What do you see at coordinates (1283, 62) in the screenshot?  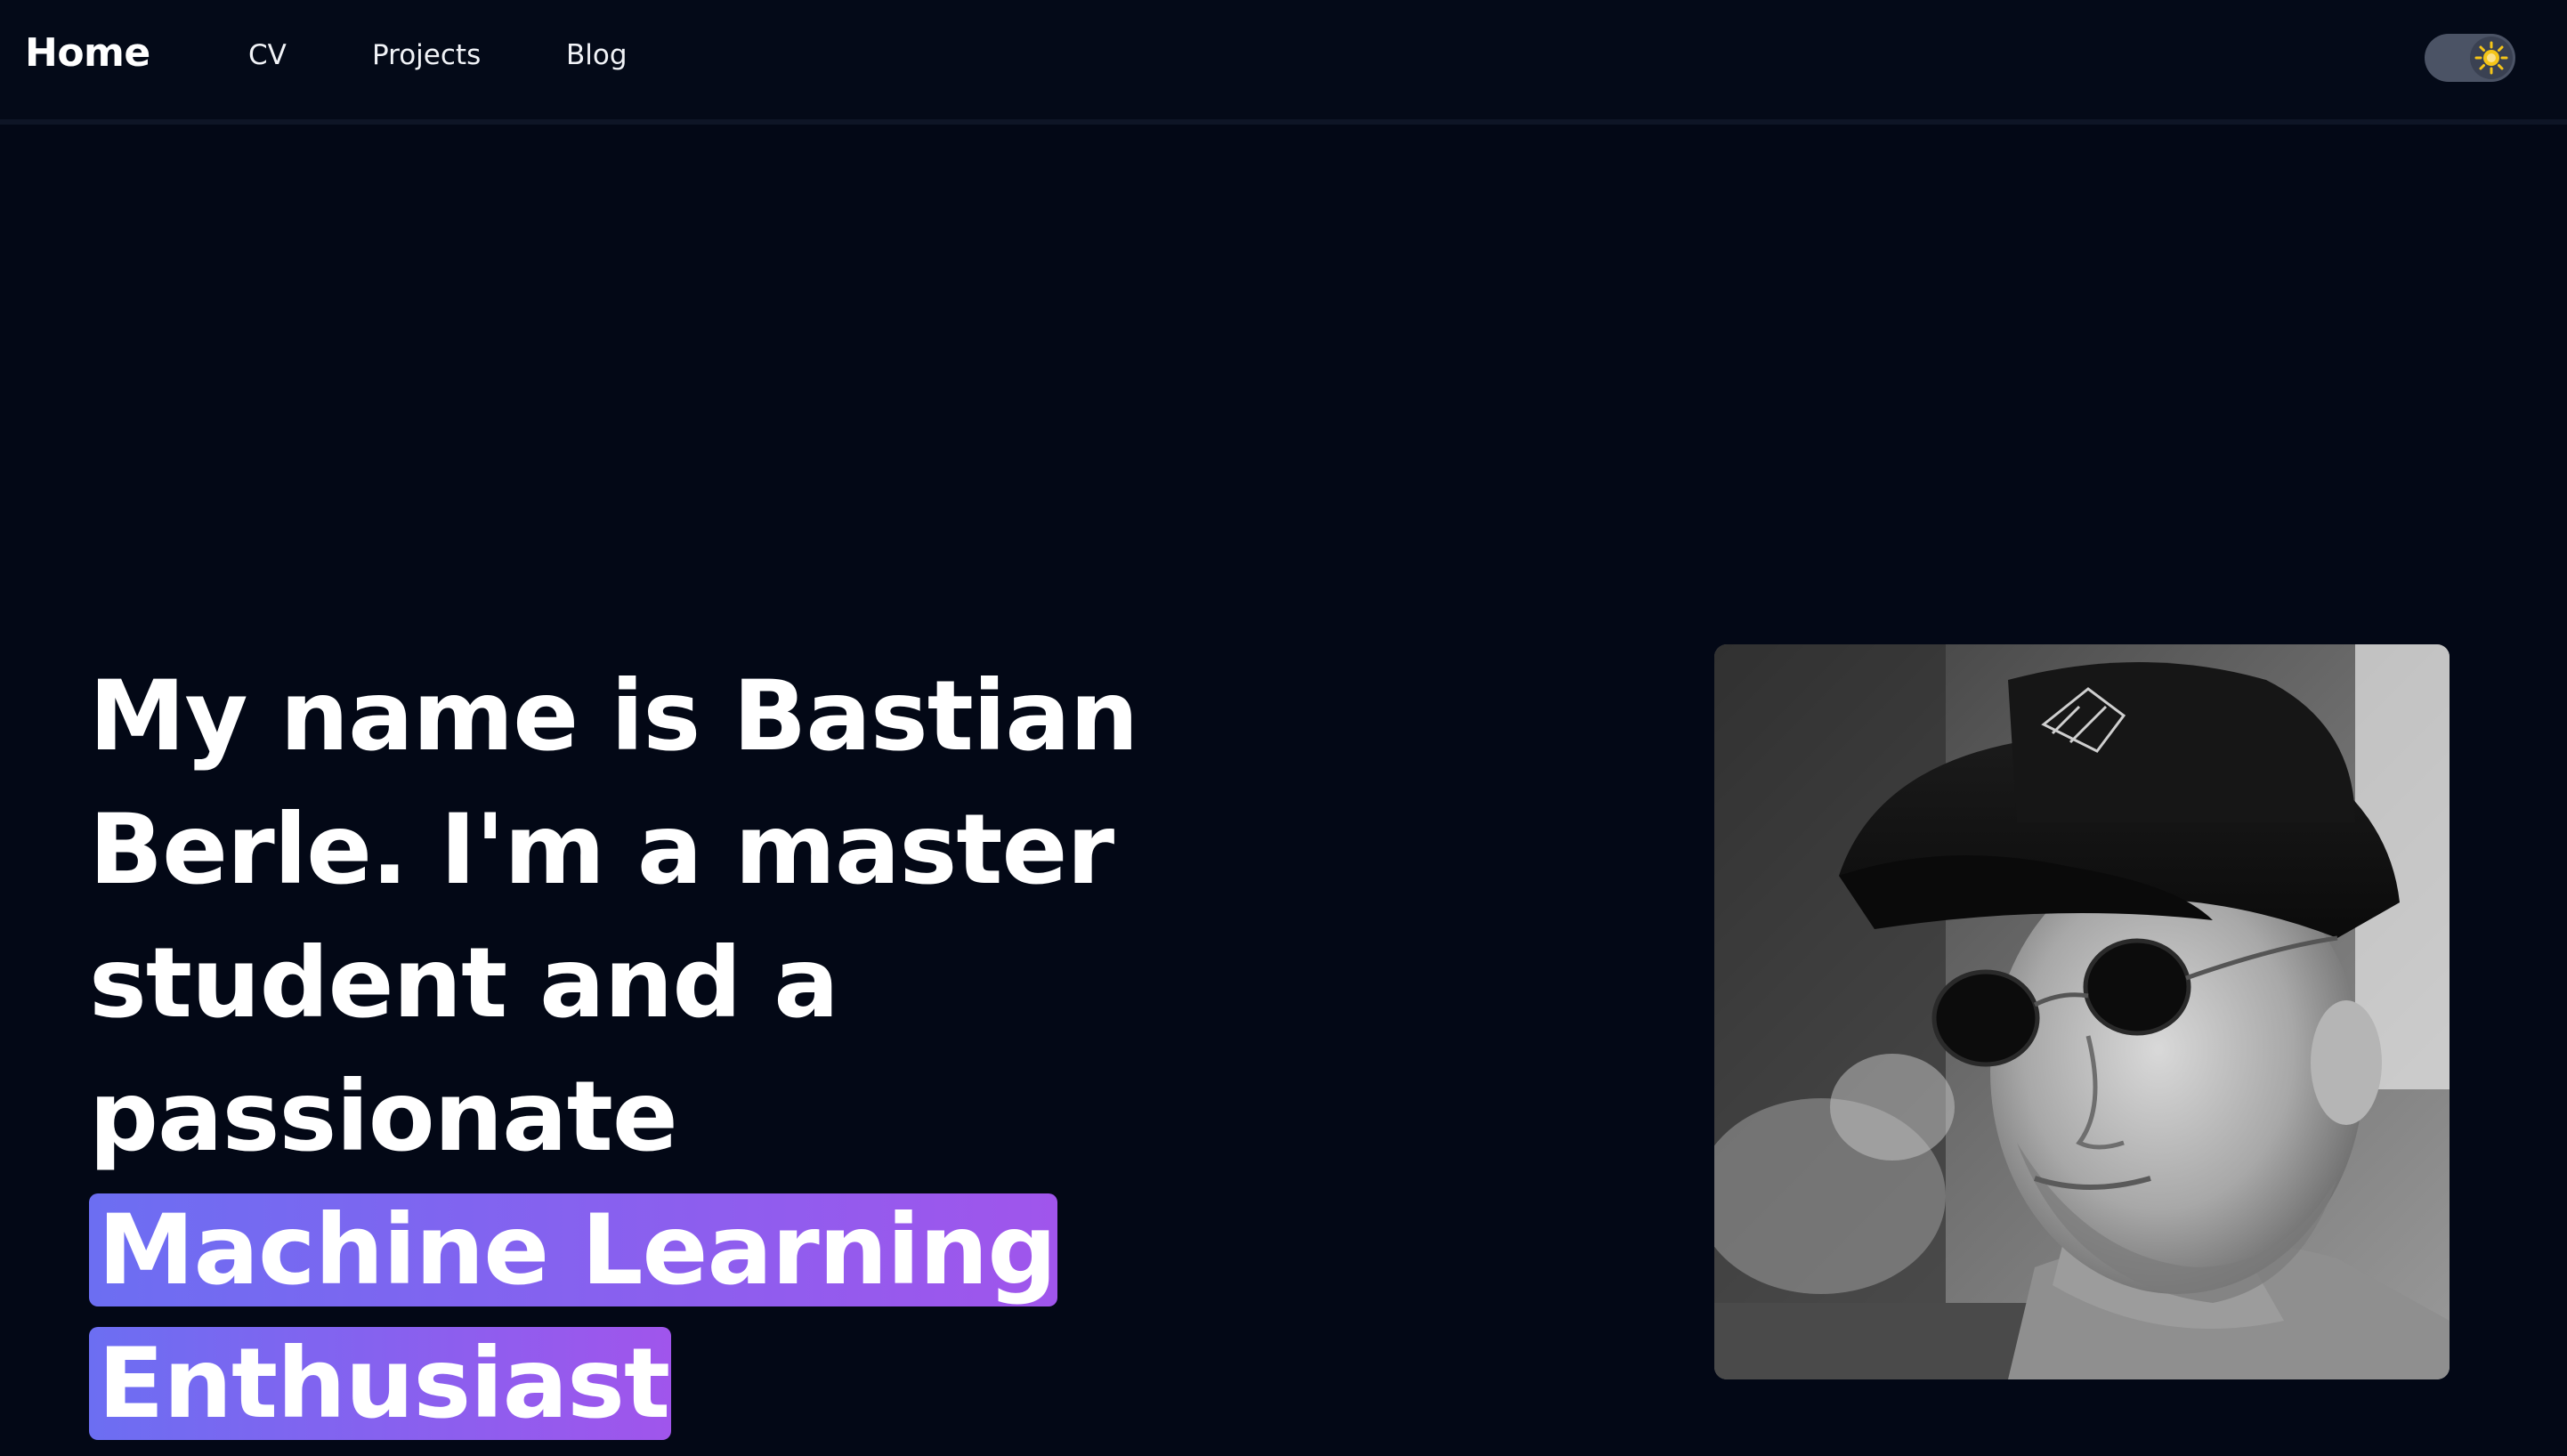 I see `navbar: Home CV Projects Blog` at bounding box center [1283, 62].